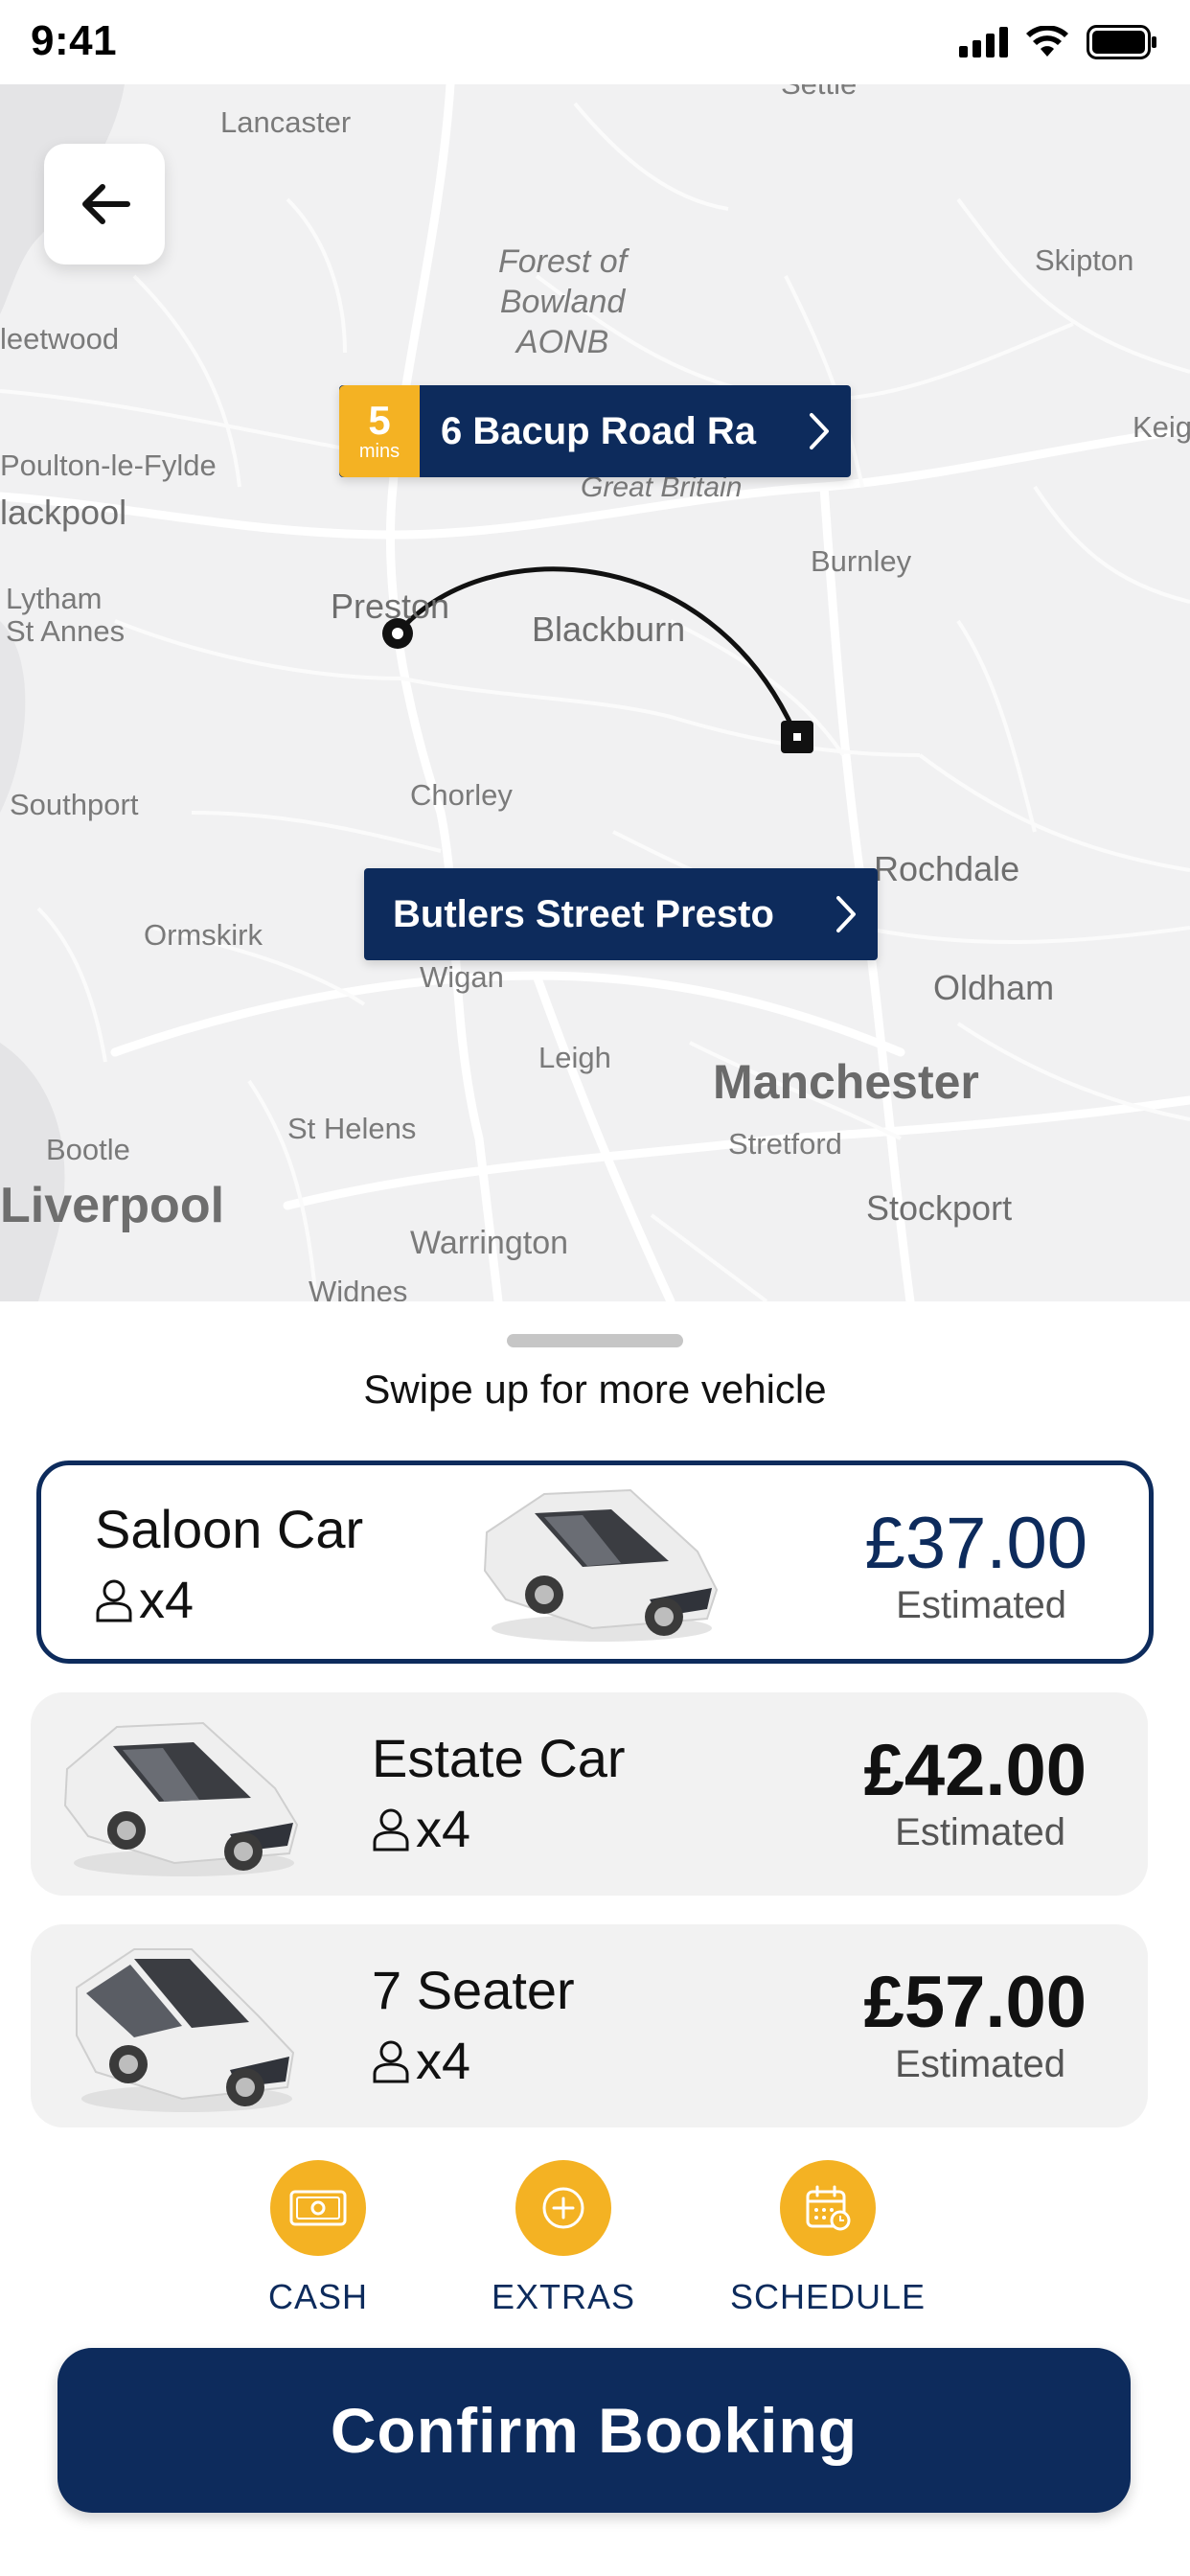  I want to click on dropoff-address: Butlers Street Presto, so click(584, 913).